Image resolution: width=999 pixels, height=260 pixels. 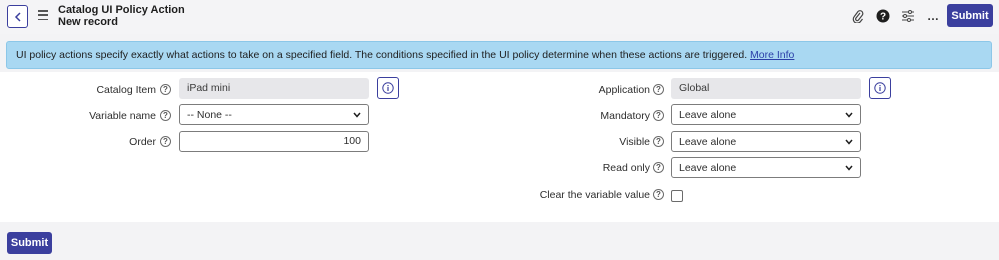 I want to click on visible-help-icon: ?, so click(x=658, y=141).